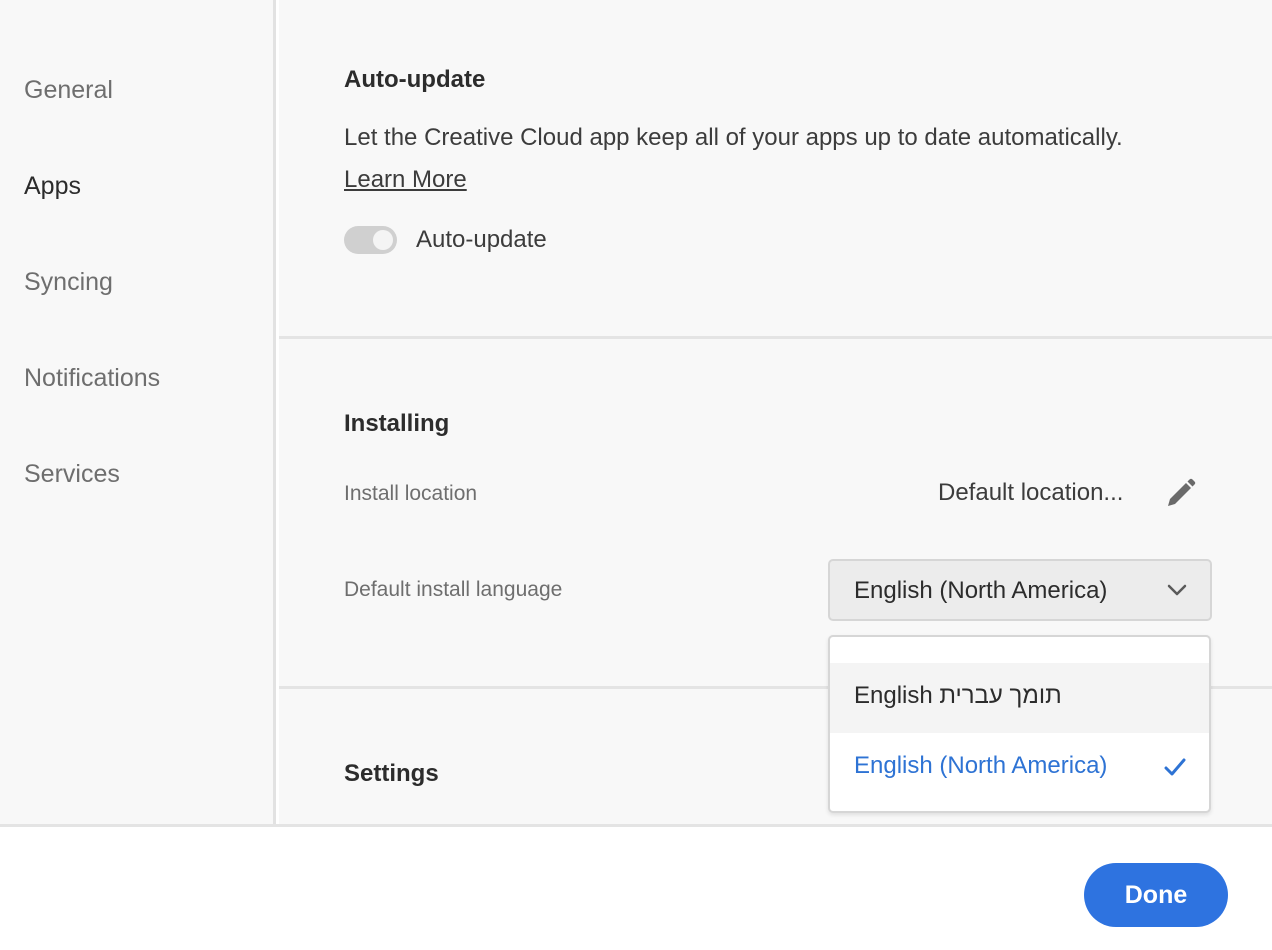  I want to click on auto-update-toggle, so click(370, 240).